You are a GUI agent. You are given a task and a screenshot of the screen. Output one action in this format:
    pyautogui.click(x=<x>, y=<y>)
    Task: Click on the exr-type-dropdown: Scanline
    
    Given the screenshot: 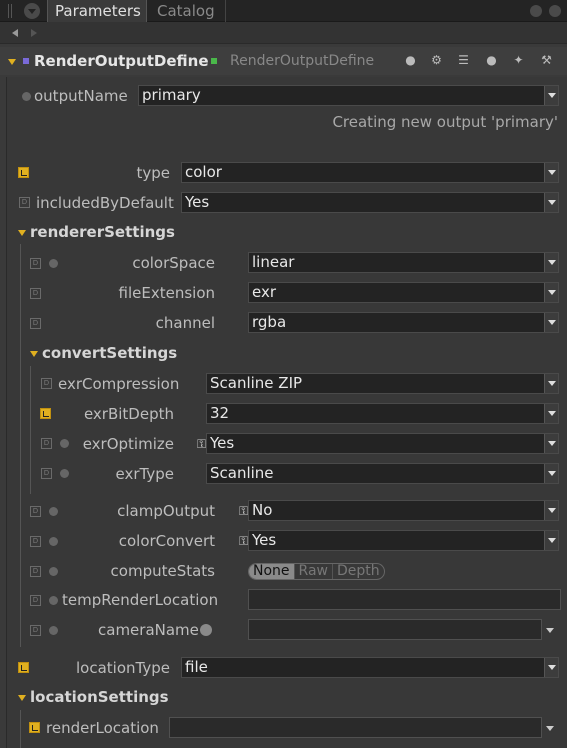 What is the action you would take?
    pyautogui.click(x=382, y=473)
    